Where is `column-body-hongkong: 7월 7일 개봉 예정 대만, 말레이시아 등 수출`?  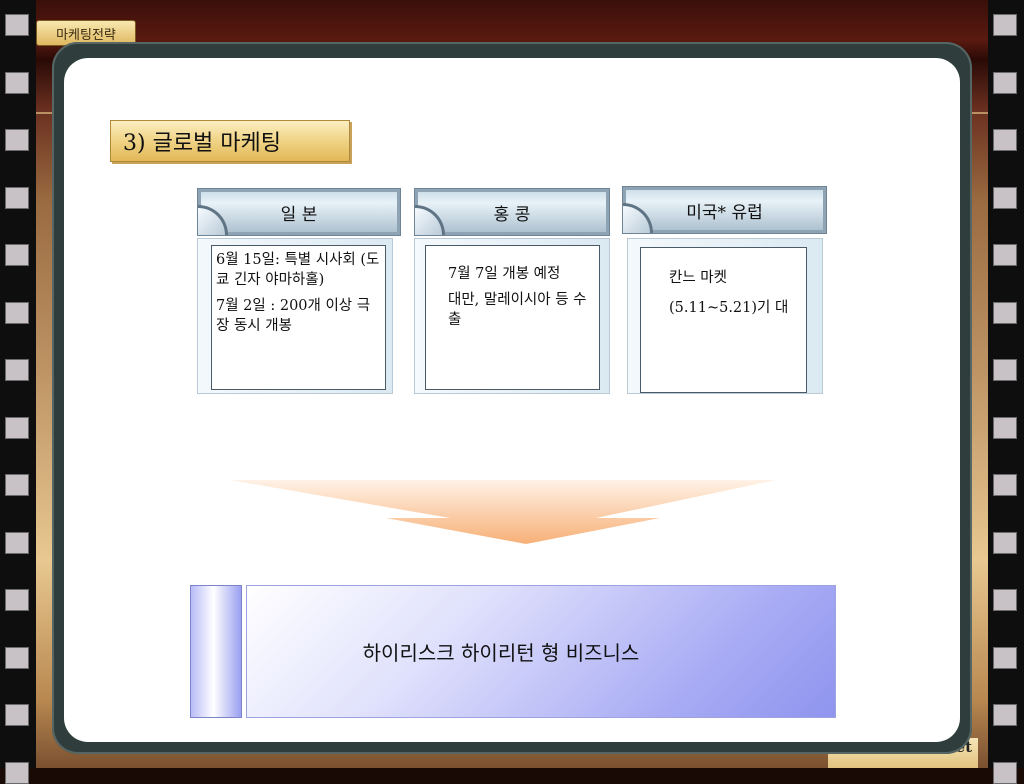
column-body-hongkong: 7월 7일 개봉 예정 대만, 말레이시아 등 수출 is located at coordinates (512, 316).